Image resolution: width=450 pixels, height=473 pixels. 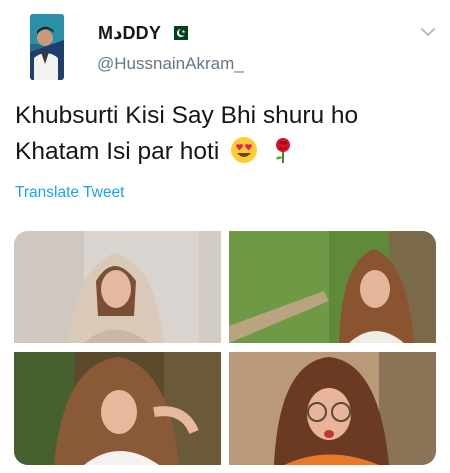 I want to click on display-name: MدDDY, so click(x=129, y=33).